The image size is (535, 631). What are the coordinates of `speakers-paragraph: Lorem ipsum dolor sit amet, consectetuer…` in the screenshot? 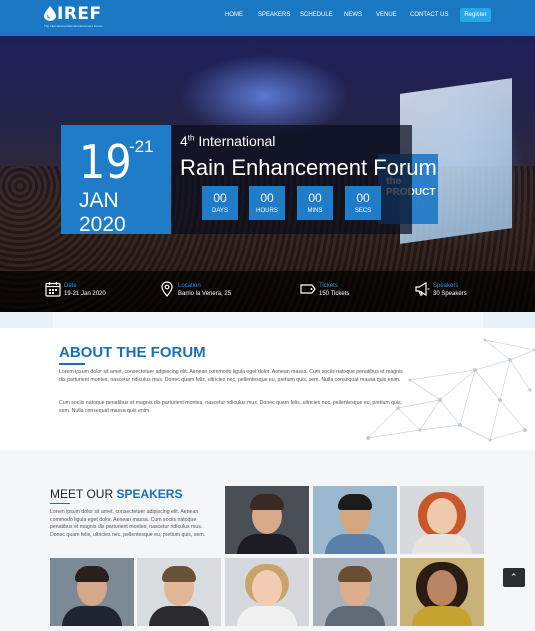 It's located at (128, 523).